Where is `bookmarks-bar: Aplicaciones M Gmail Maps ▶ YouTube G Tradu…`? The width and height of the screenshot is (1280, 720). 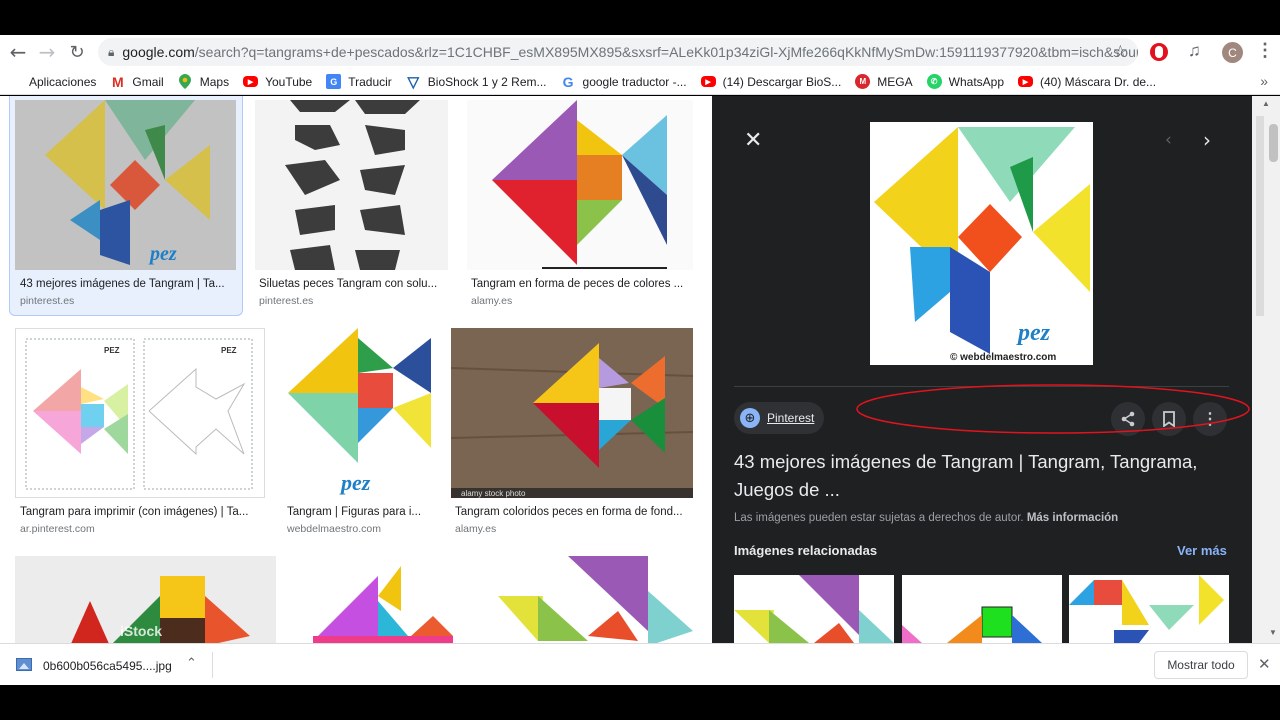 bookmarks-bar: Aplicaciones M Gmail Maps ▶ YouTube G Tradu… is located at coordinates (640, 82).